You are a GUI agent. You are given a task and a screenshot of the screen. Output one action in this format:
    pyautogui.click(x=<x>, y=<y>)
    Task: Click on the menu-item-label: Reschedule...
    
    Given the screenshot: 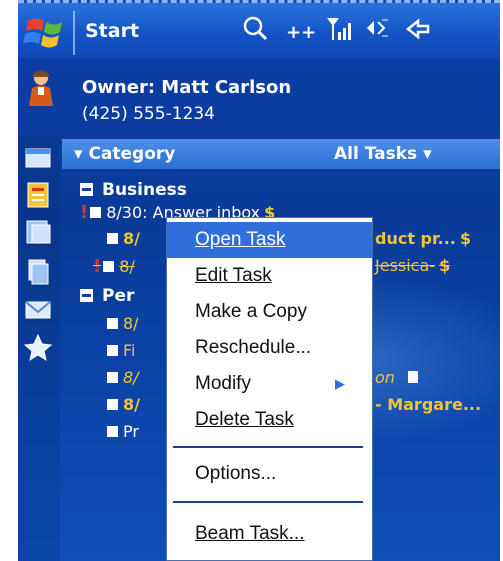 What is the action you would take?
    pyautogui.click(x=253, y=347)
    